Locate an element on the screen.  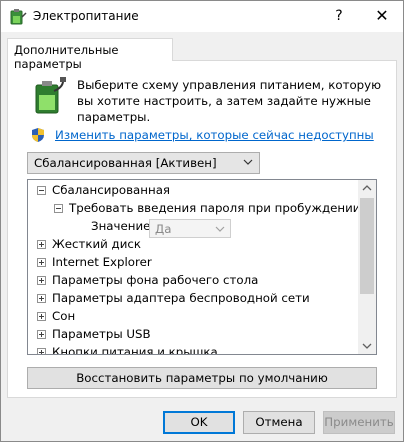
title-bar: Электропитание ? ✕ is located at coordinates (202, 16).